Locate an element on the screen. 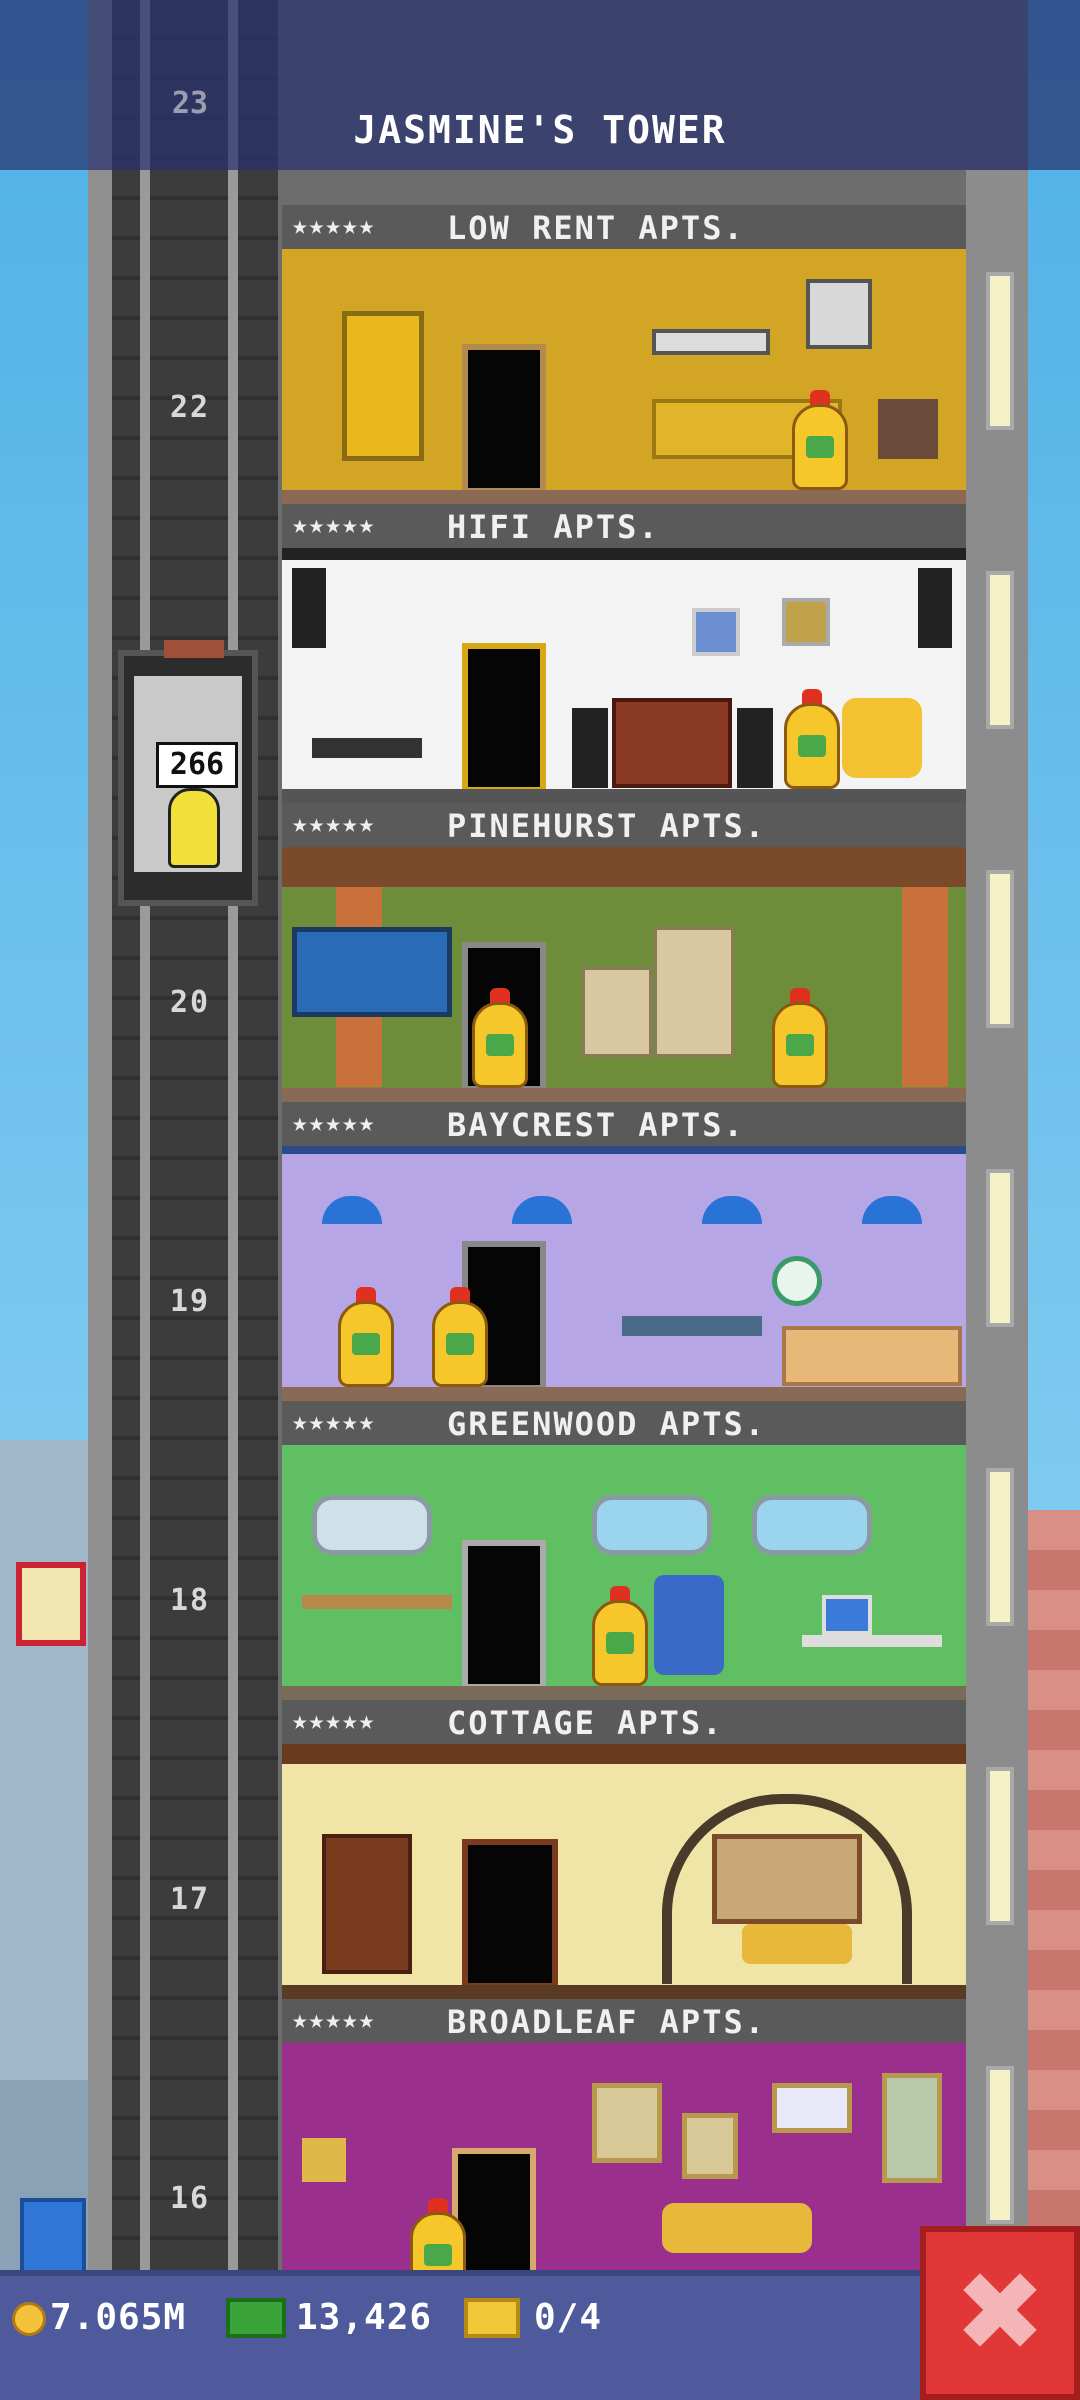 The image size is (1080, 2400). elevator-shaft is located at coordinates (195, 1140).